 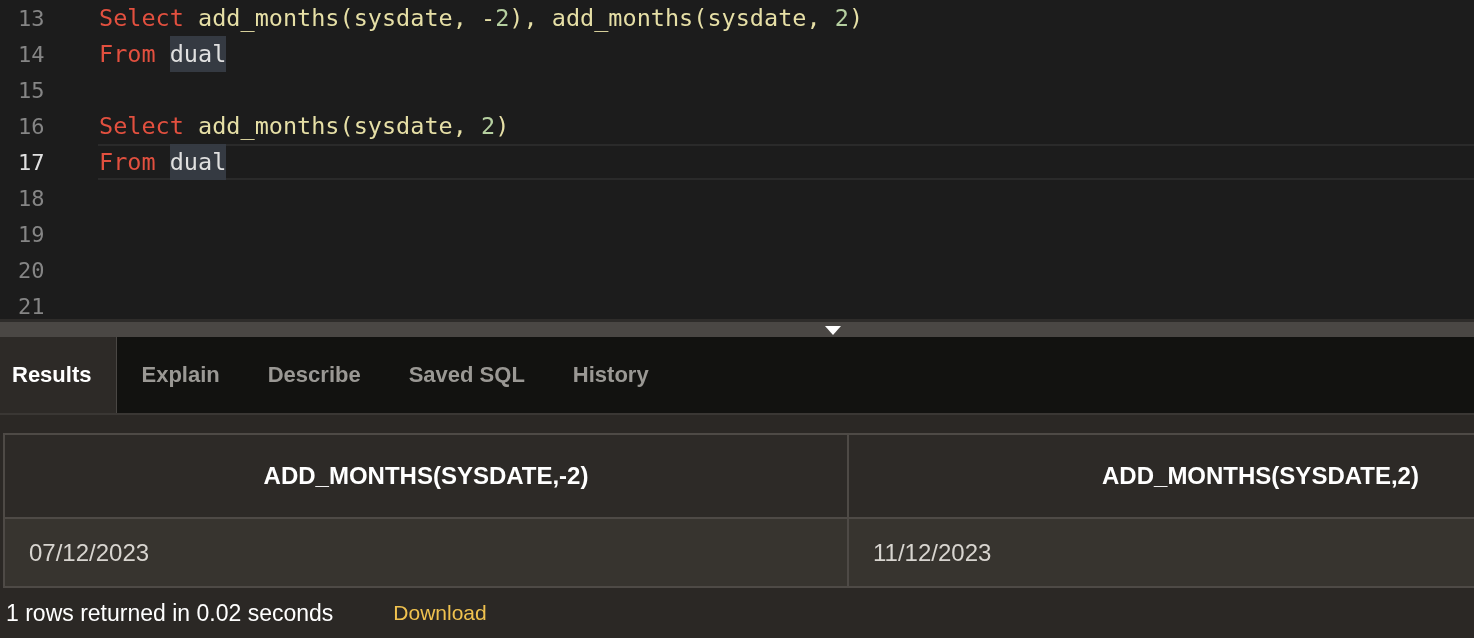 I want to click on line-number: 14, so click(x=31, y=54).